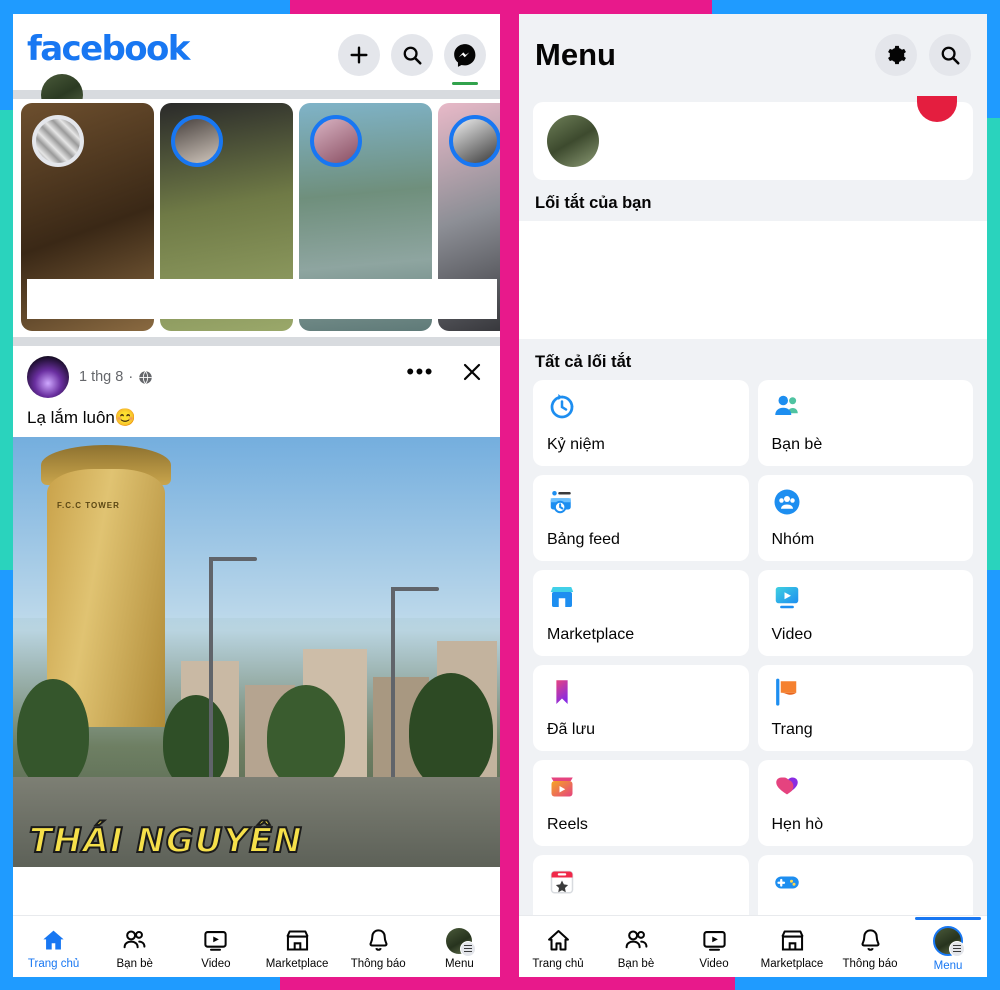 This screenshot has width=1000, height=990. Describe the element at coordinates (641, 803) in the screenshot. I see `tile-reels: Reels` at that location.